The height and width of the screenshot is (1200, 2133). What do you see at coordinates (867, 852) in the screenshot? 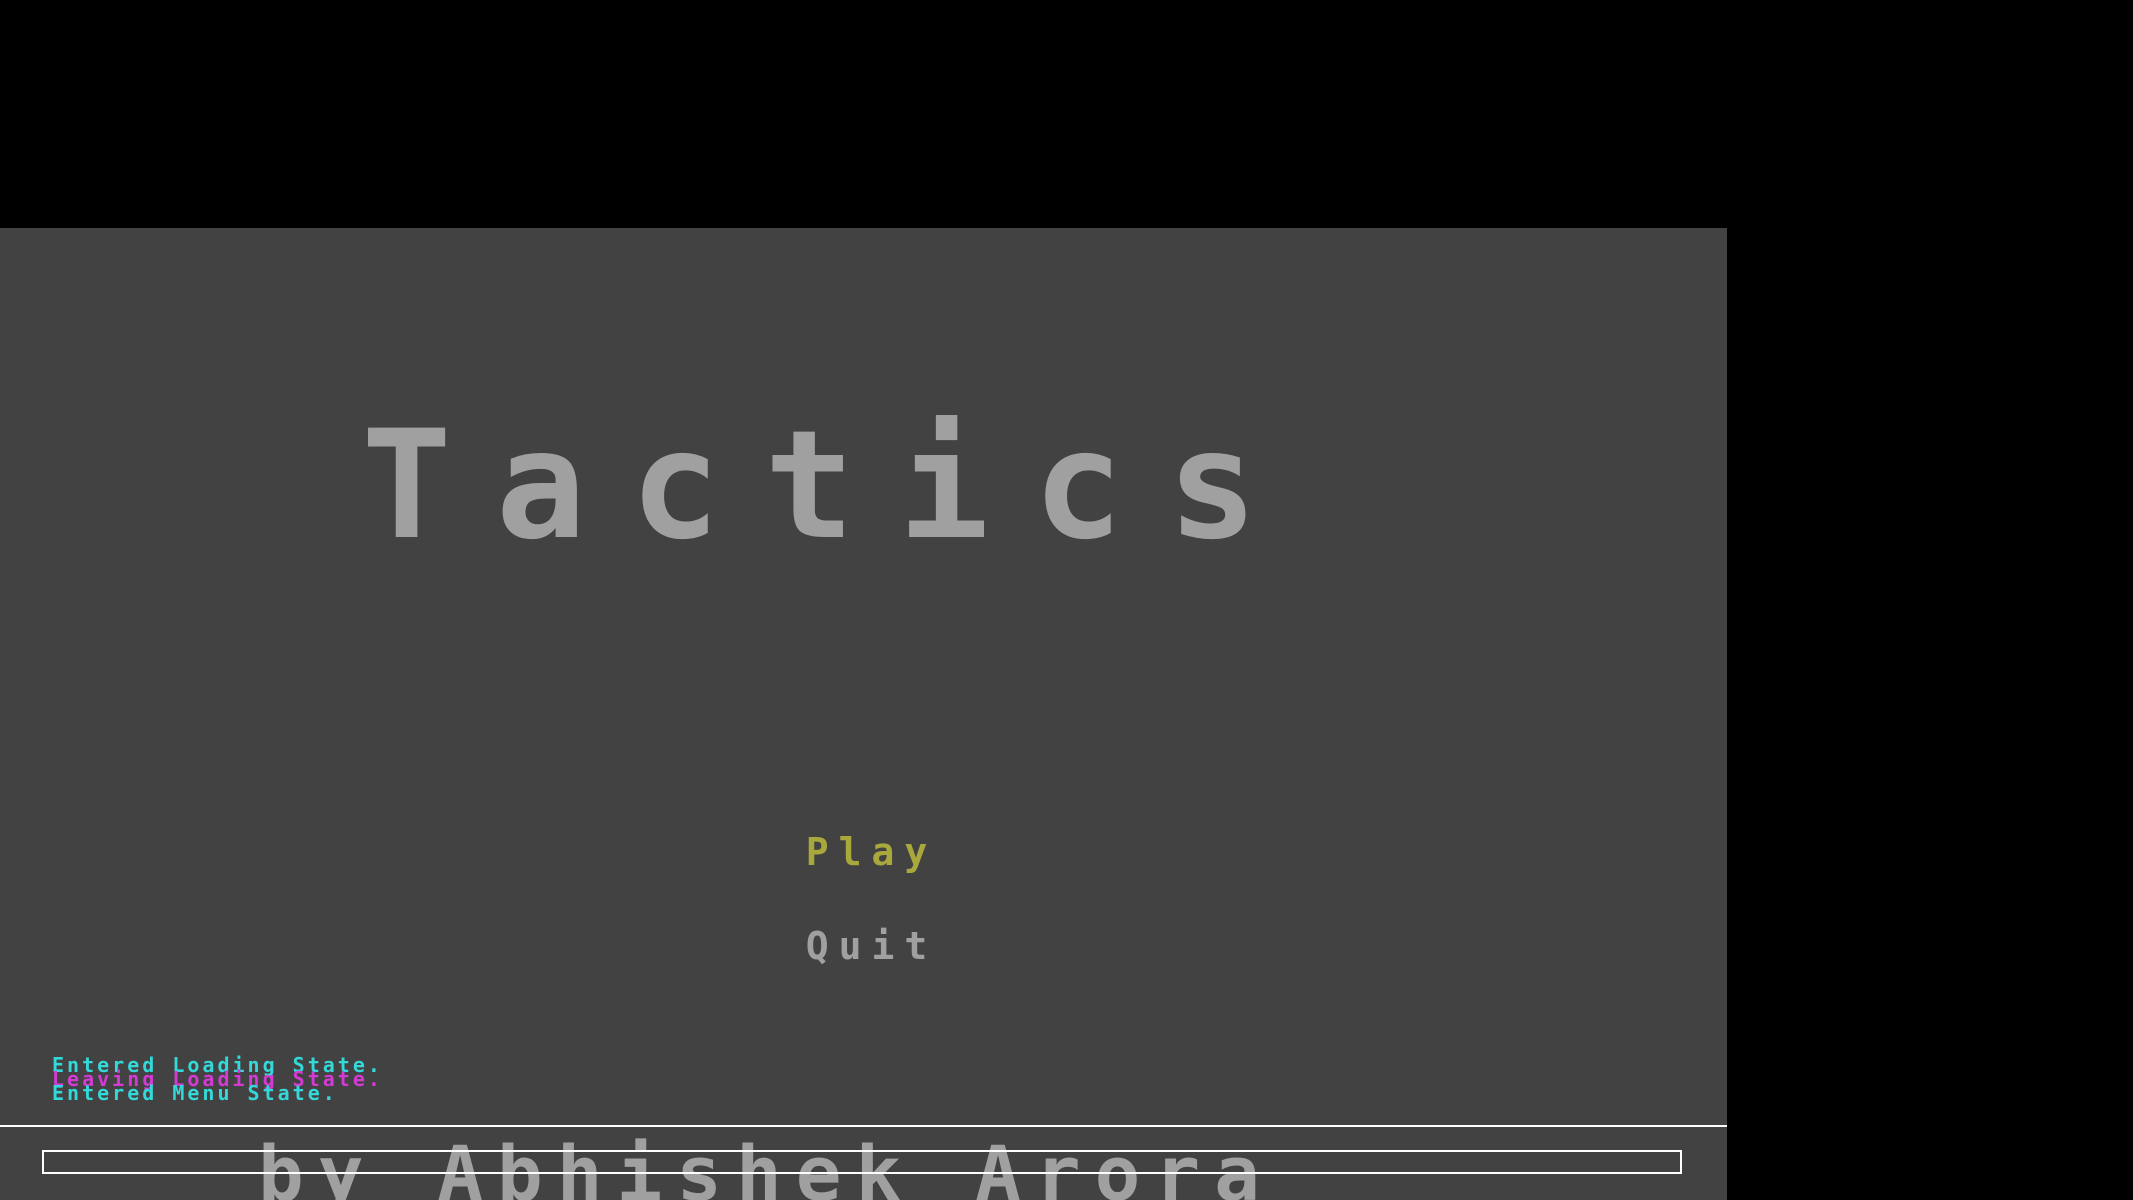
I see `menu-item-play: Play` at bounding box center [867, 852].